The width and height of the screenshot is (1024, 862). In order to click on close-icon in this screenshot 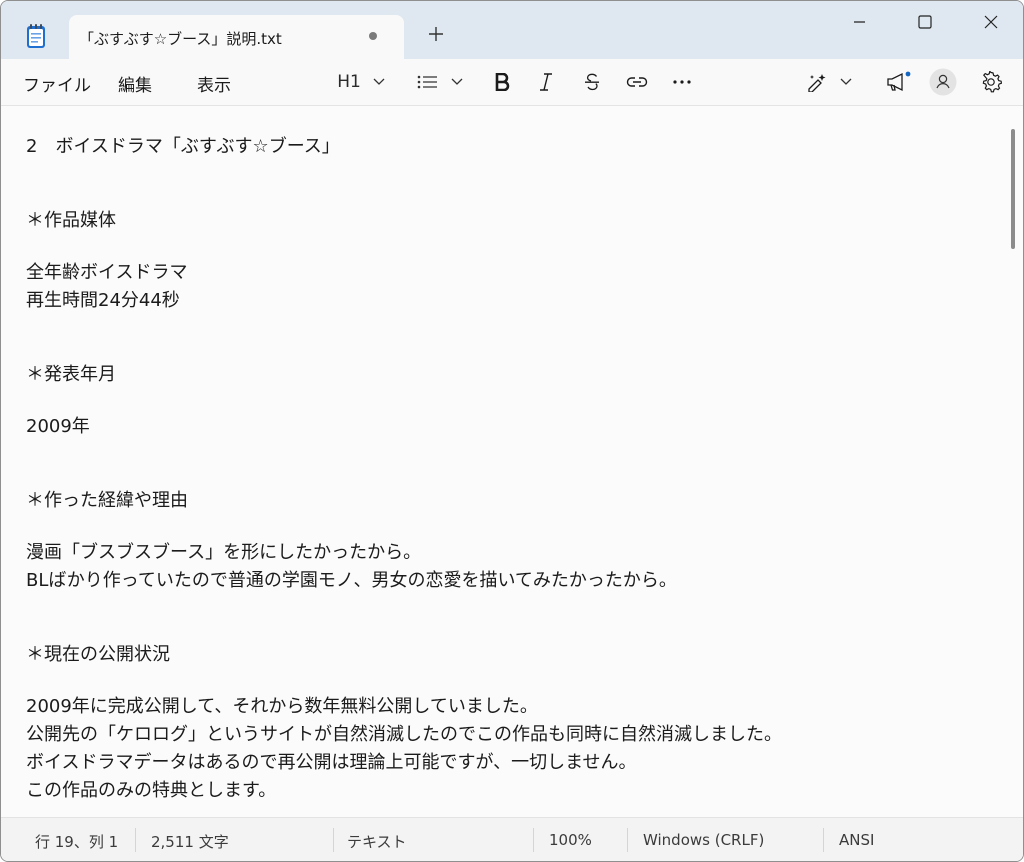, I will do `click(991, 22)`.